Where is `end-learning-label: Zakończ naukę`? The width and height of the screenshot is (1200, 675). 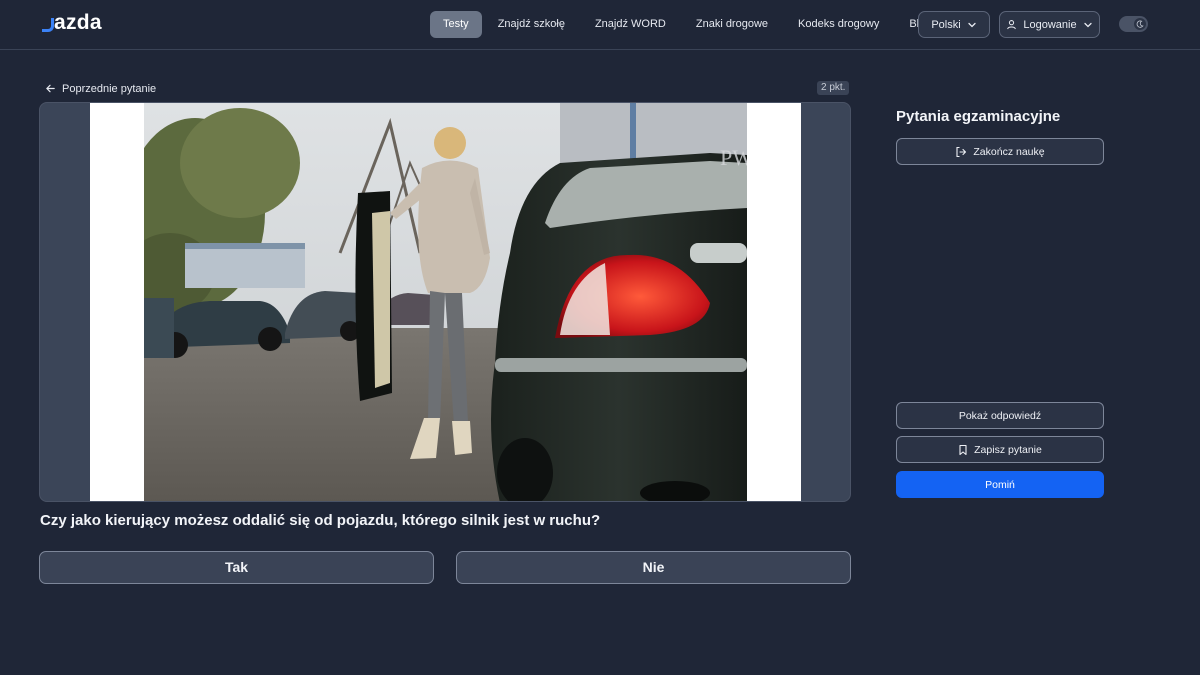 end-learning-label: Zakończ naukę is located at coordinates (1009, 151).